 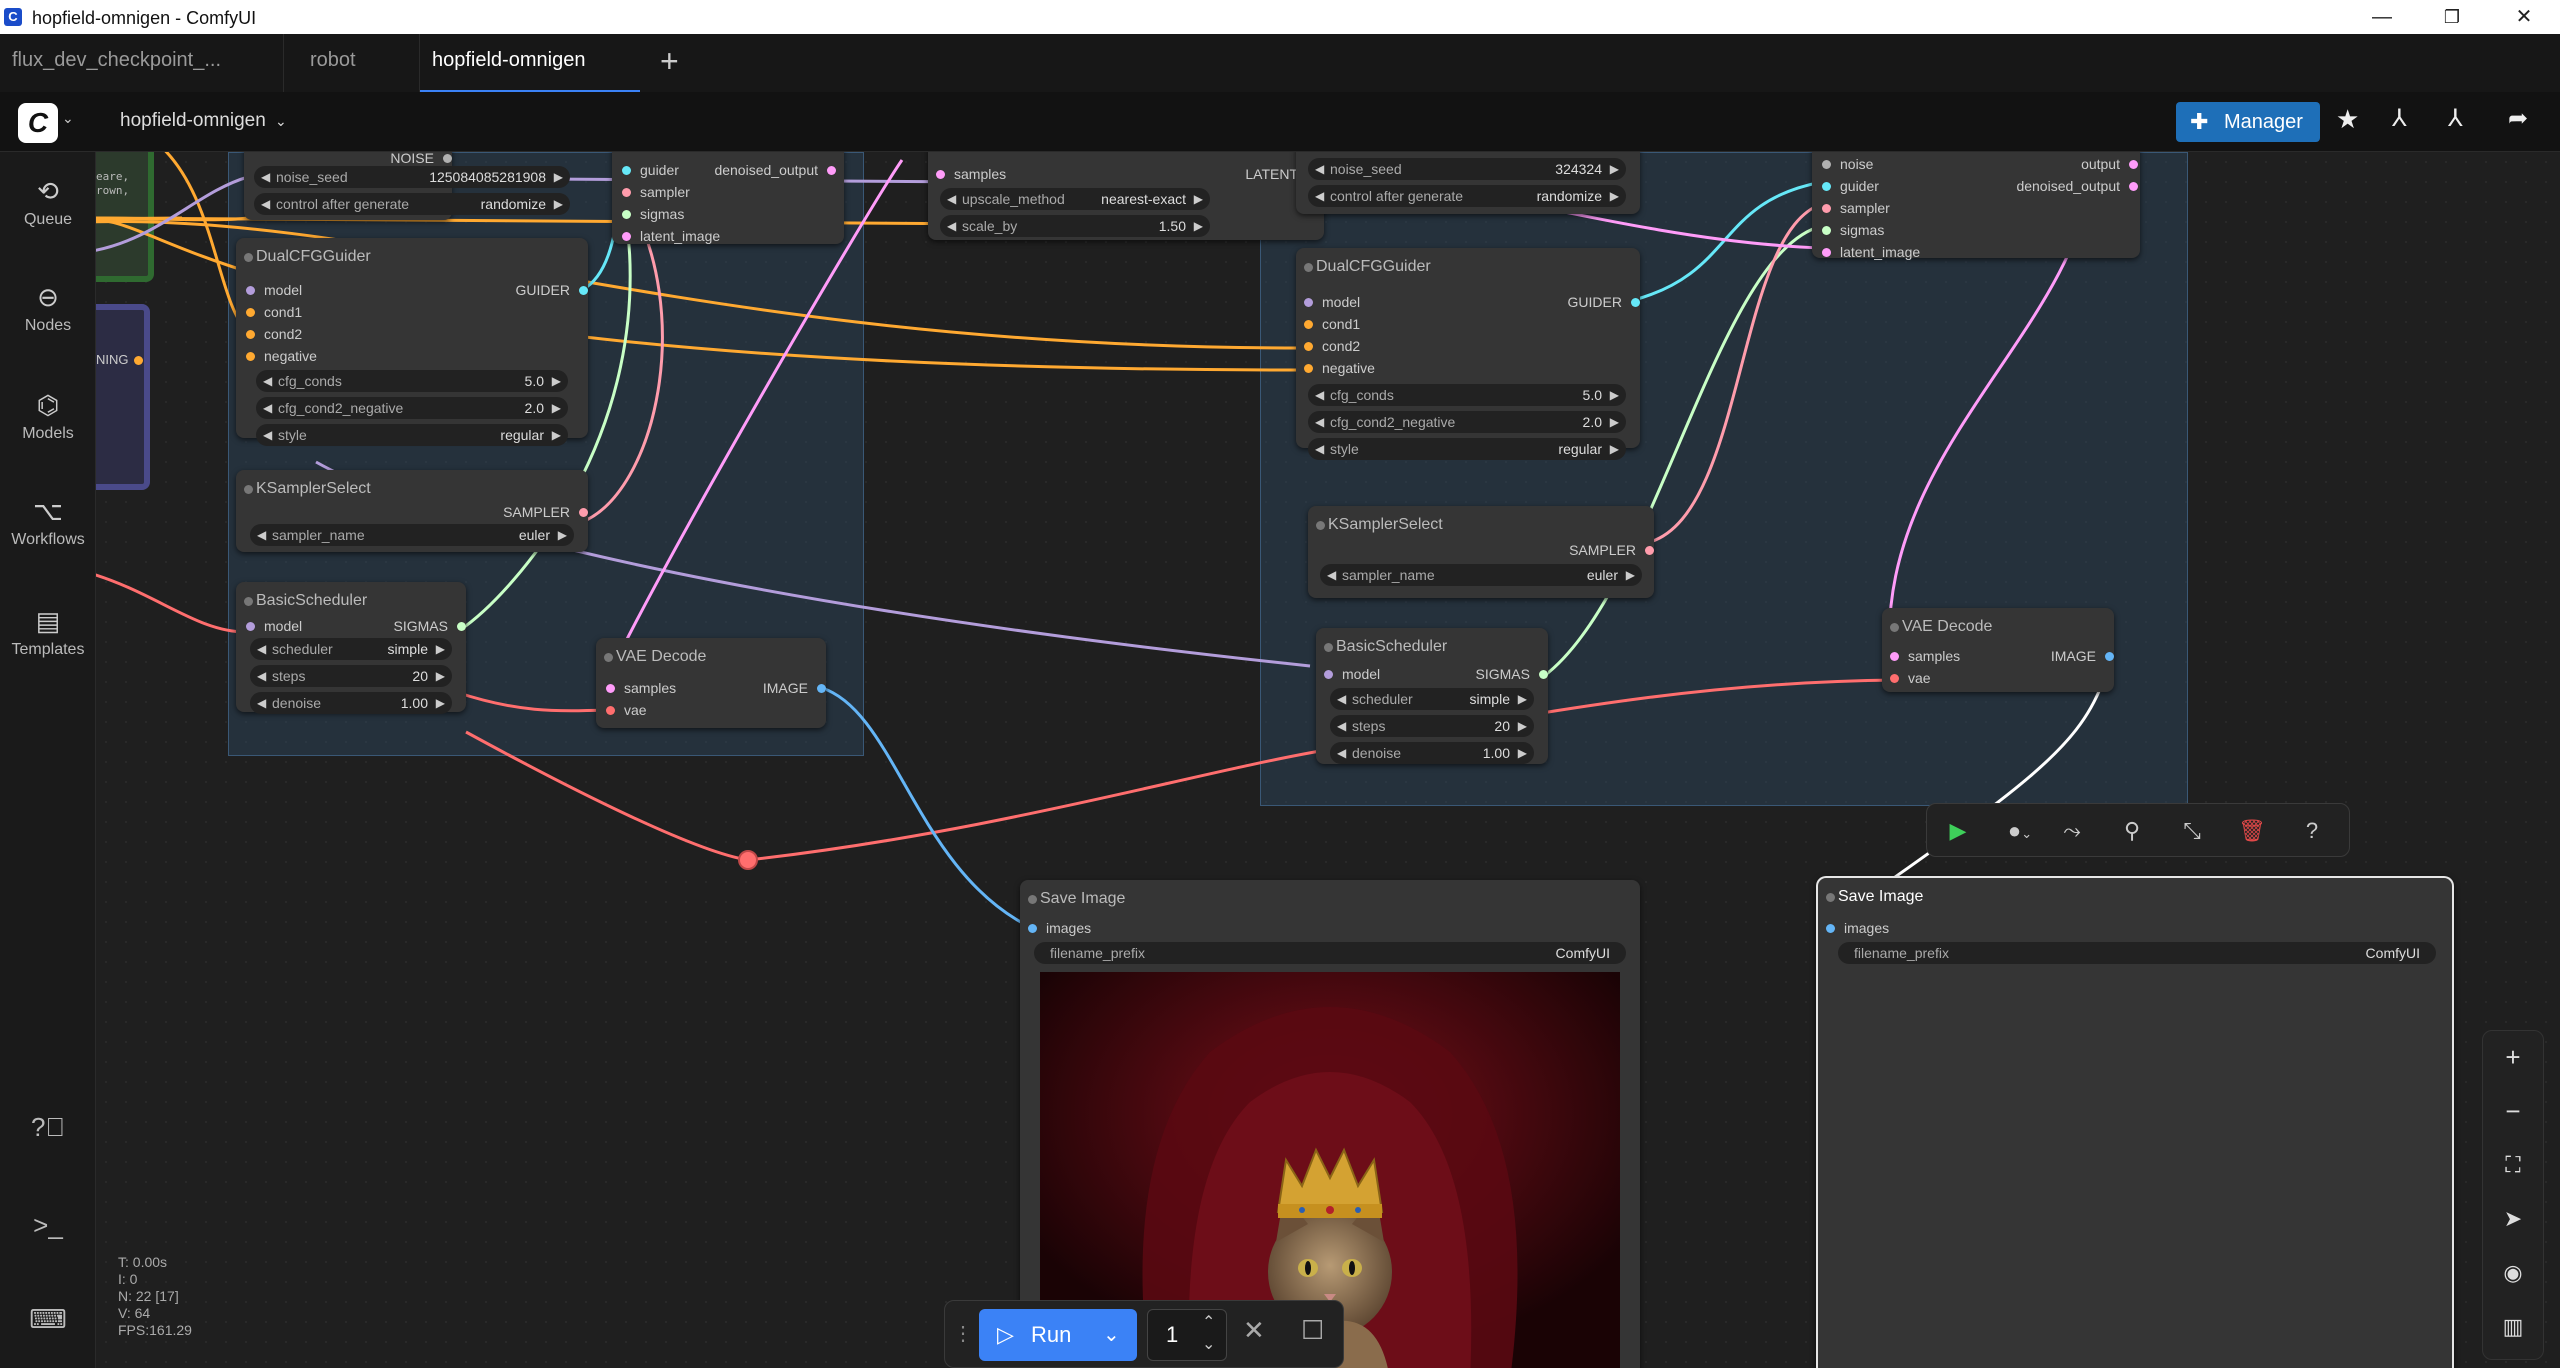 What do you see at coordinates (1111, 1335) in the screenshot?
I see `run-mode-chevron-icon: ⌄` at bounding box center [1111, 1335].